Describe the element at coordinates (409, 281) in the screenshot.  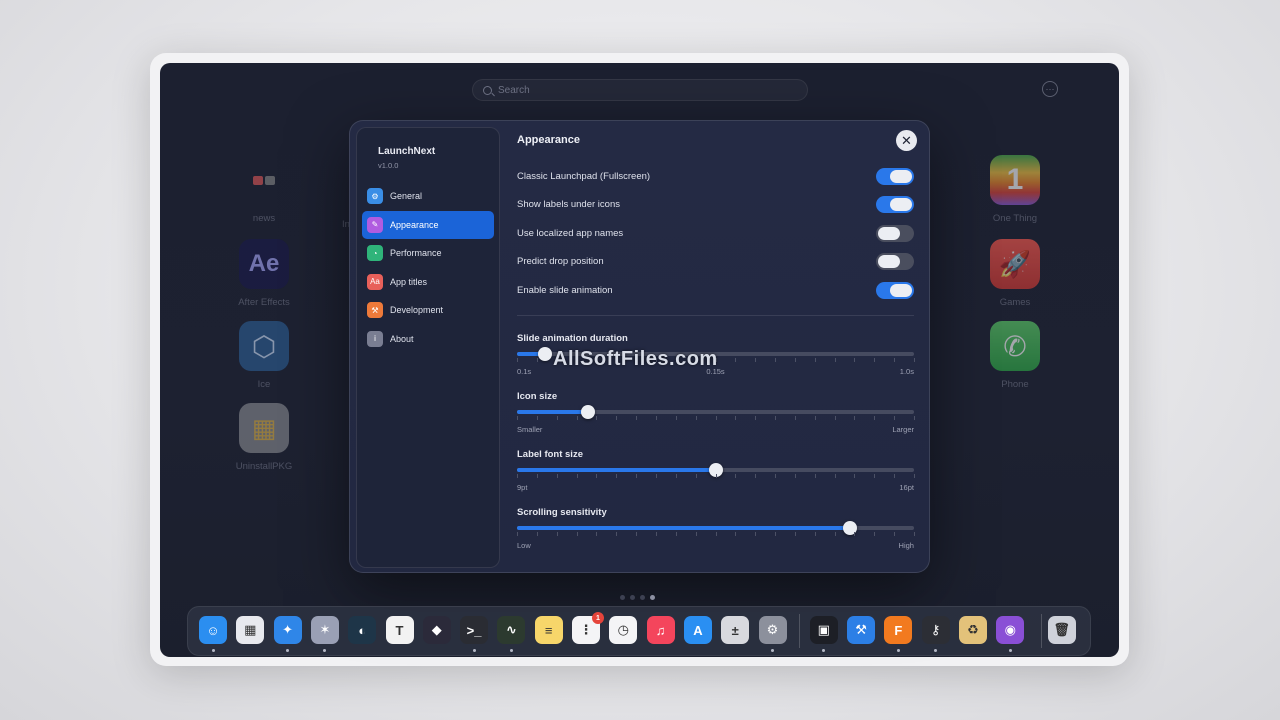
I see `nav-item-label: App titles` at that location.